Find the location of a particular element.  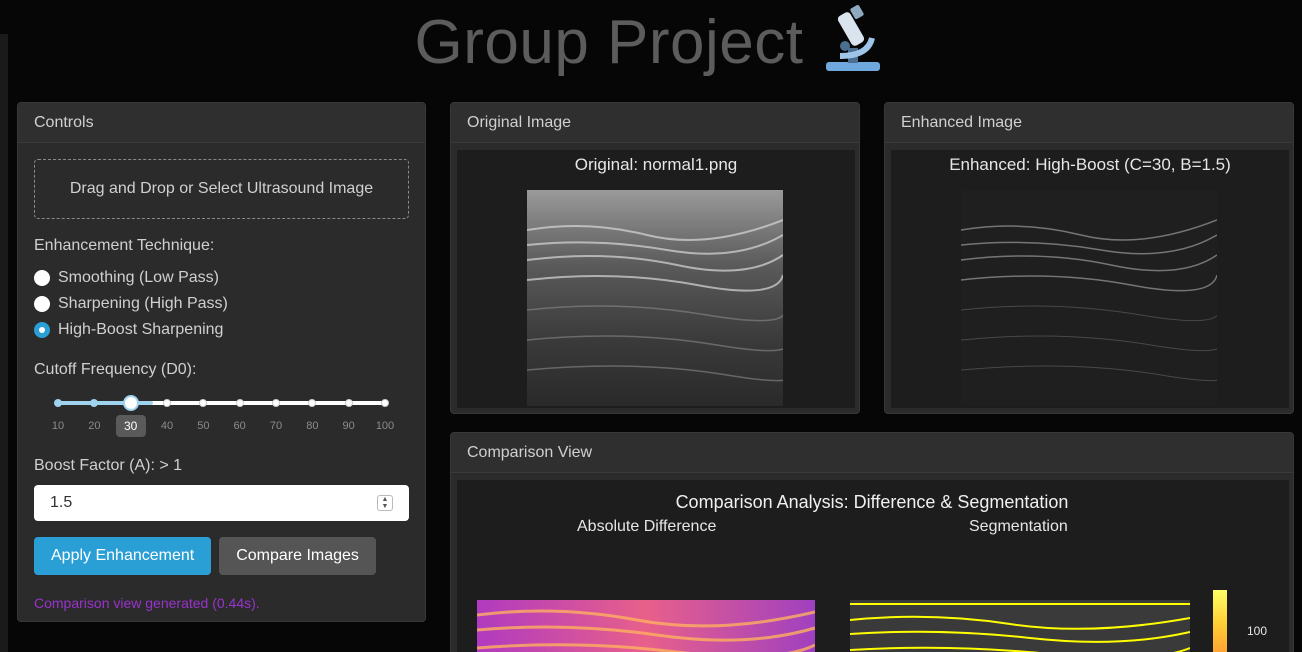

original-ultrasound-image is located at coordinates (655, 298).